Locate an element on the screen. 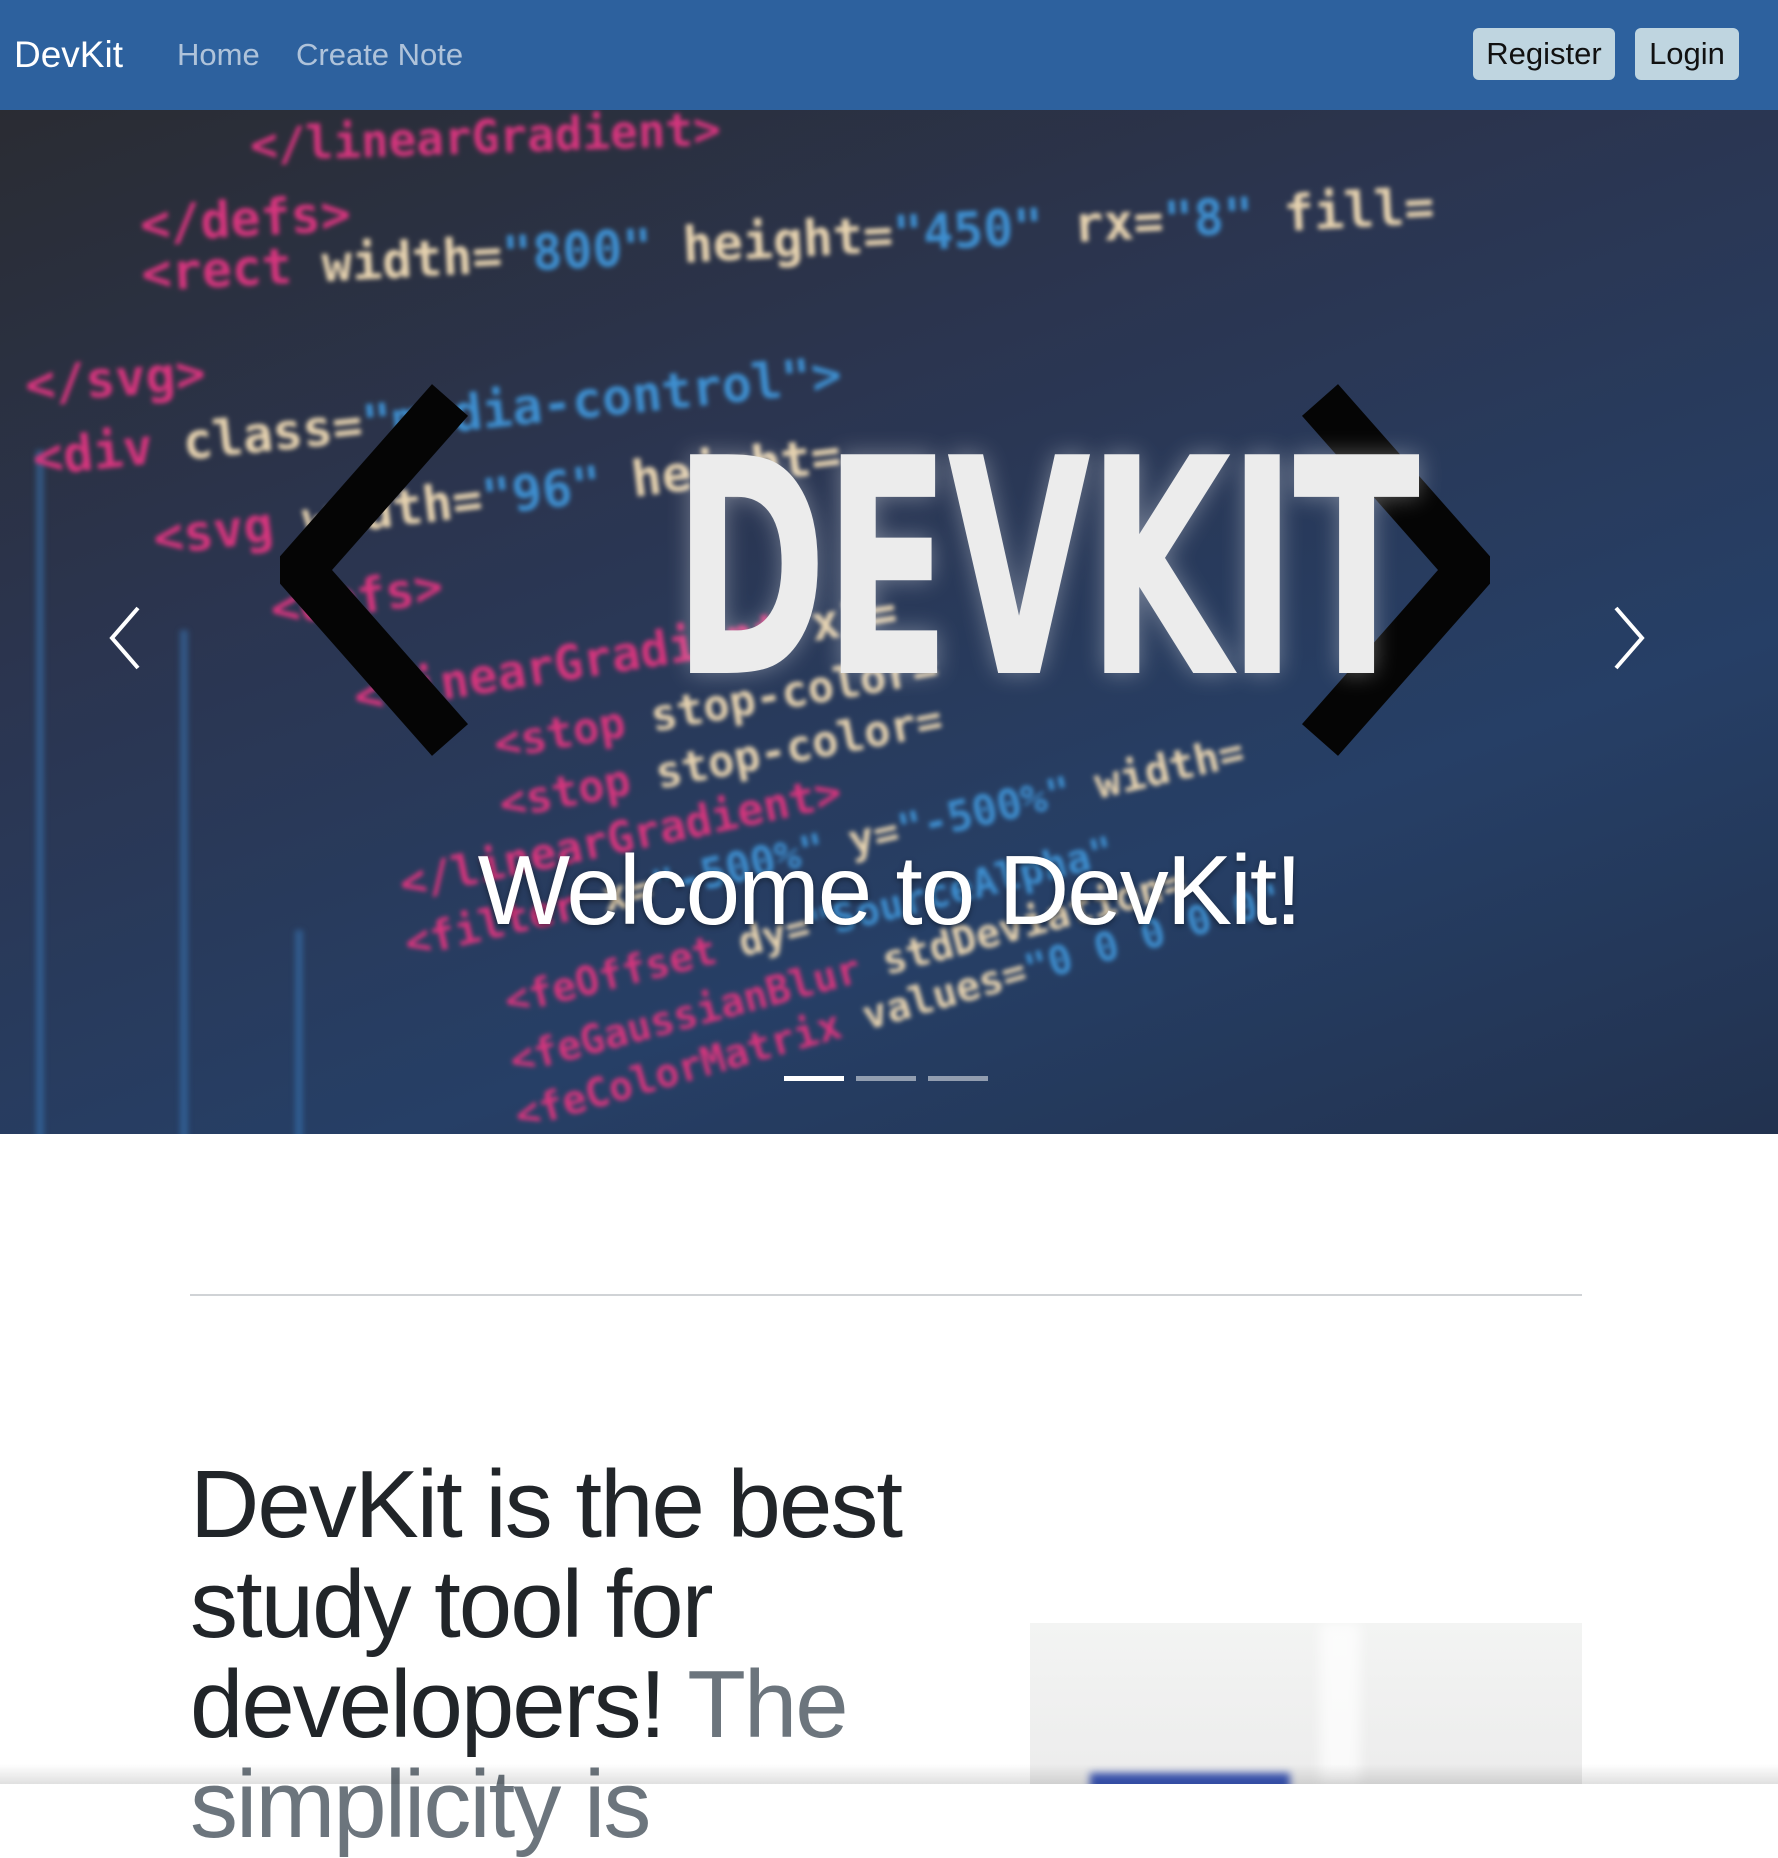 The width and height of the screenshot is (1778, 1858). login-button: Login is located at coordinates (1687, 54).